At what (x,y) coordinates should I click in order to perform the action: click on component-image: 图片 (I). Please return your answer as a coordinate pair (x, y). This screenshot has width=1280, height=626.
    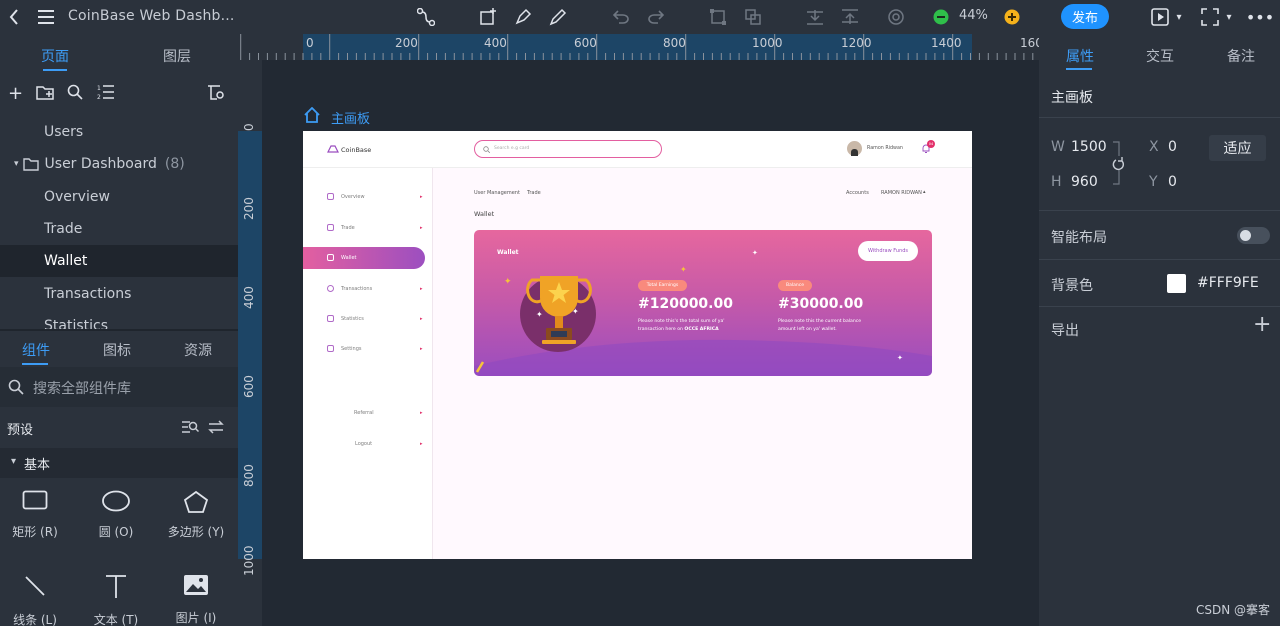
    Looking at the image, I should click on (196, 600).